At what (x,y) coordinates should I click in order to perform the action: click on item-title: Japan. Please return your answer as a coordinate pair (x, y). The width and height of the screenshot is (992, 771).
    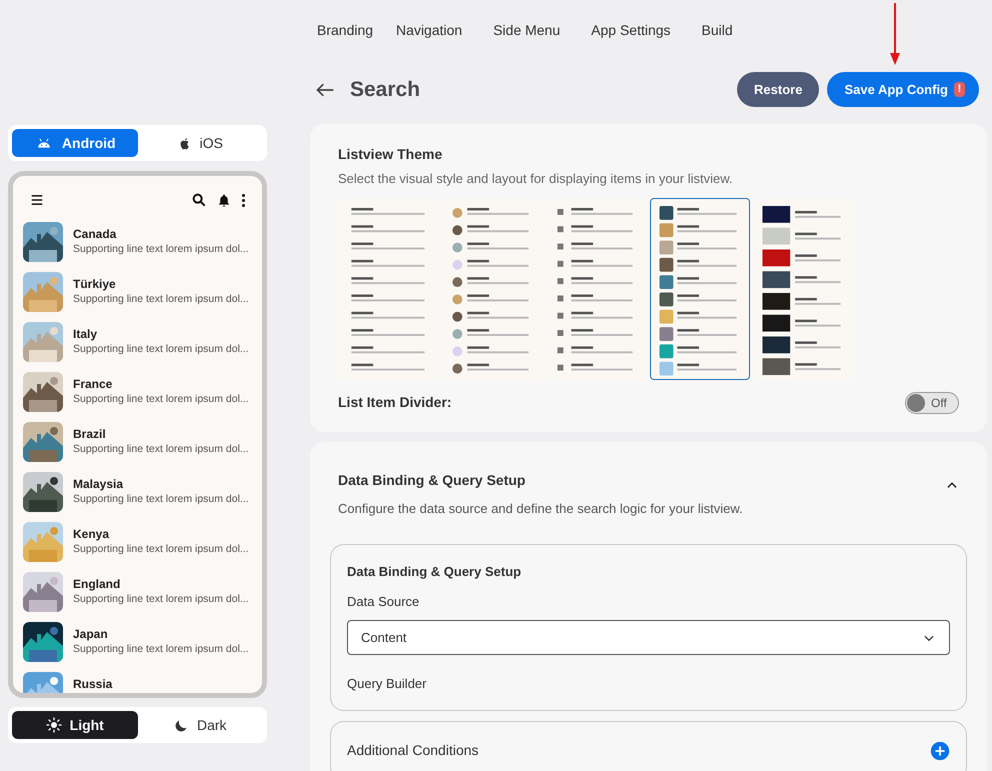
    Looking at the image, I should click on (91, 634).